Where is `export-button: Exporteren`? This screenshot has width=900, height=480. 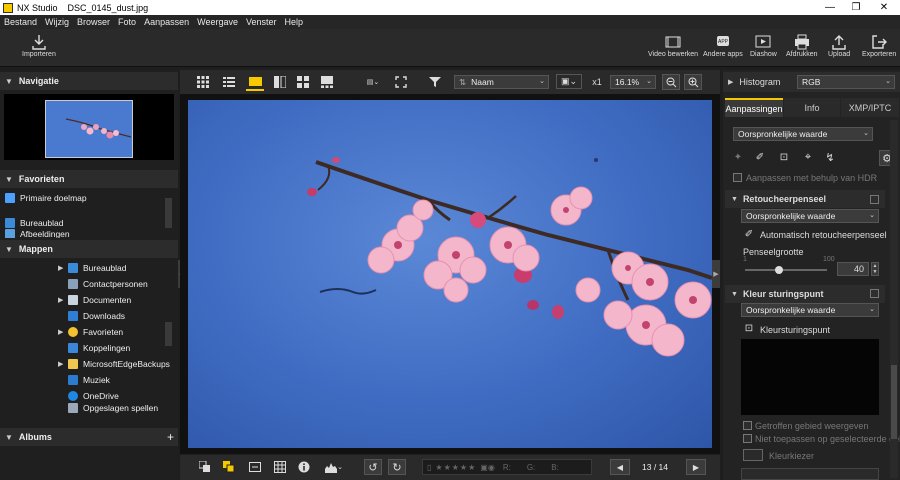
export-button: Exporteren is located at coordinates (879, 45).